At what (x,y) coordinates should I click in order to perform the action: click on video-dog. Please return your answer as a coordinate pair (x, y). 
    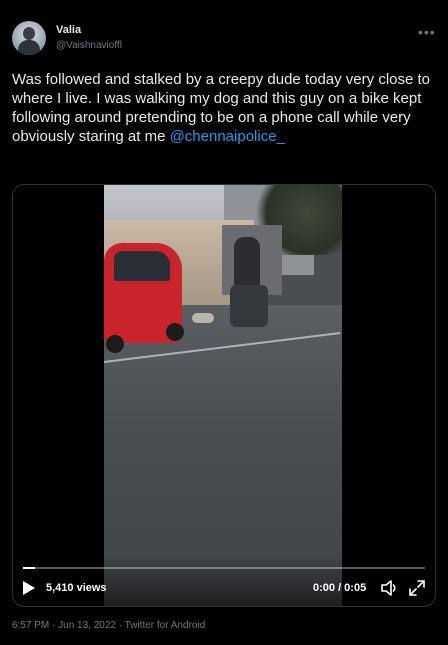
    Looking at the image, I should click on (203, 318).